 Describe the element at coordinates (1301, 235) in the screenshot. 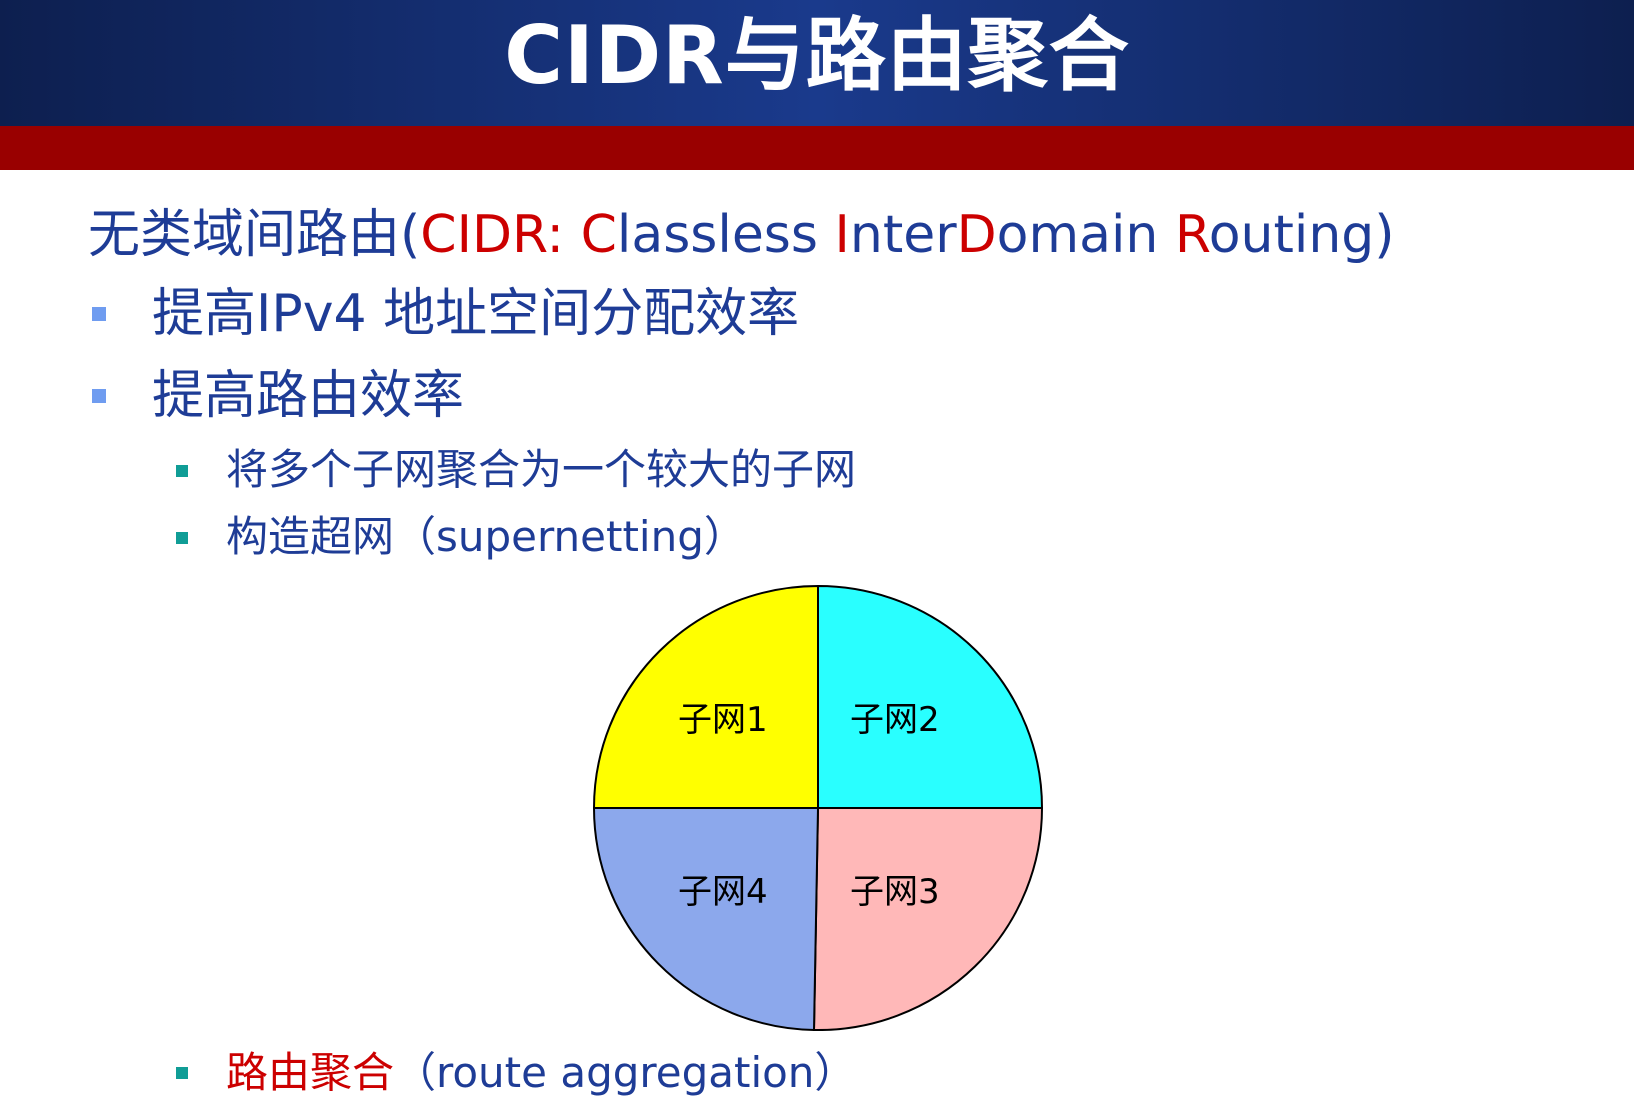

I see `heading-part: outing)` at that location.